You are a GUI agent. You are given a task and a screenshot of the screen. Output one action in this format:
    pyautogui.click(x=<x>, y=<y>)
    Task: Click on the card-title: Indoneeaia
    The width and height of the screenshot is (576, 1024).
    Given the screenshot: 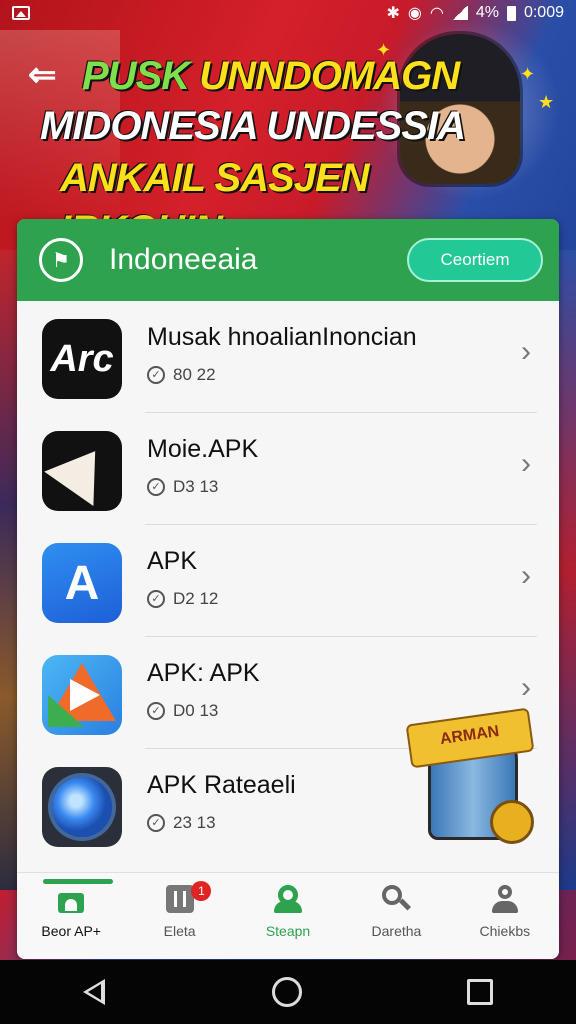 What is the action you would take?
    pyautogui.click(x=183, y=259)
    